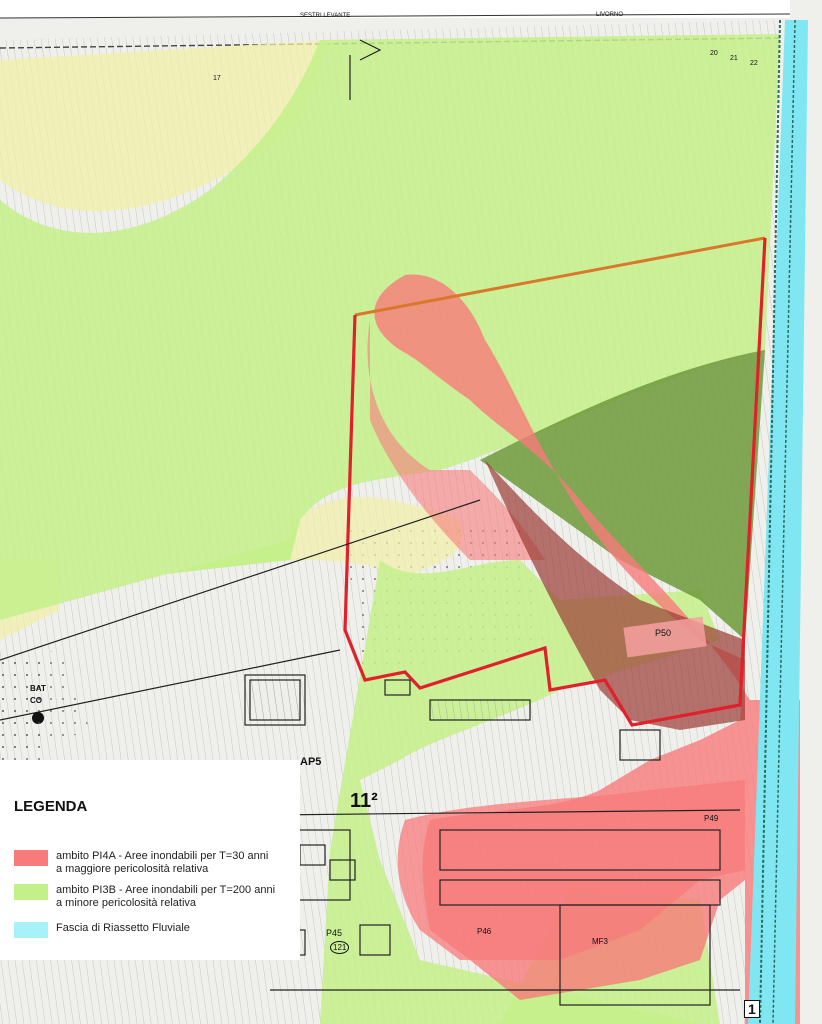 The image size is (822, 1024). Describe the element at coordinates (311, 762) in the screenshot. I see `zone-label-ap5: AP5` at that location.